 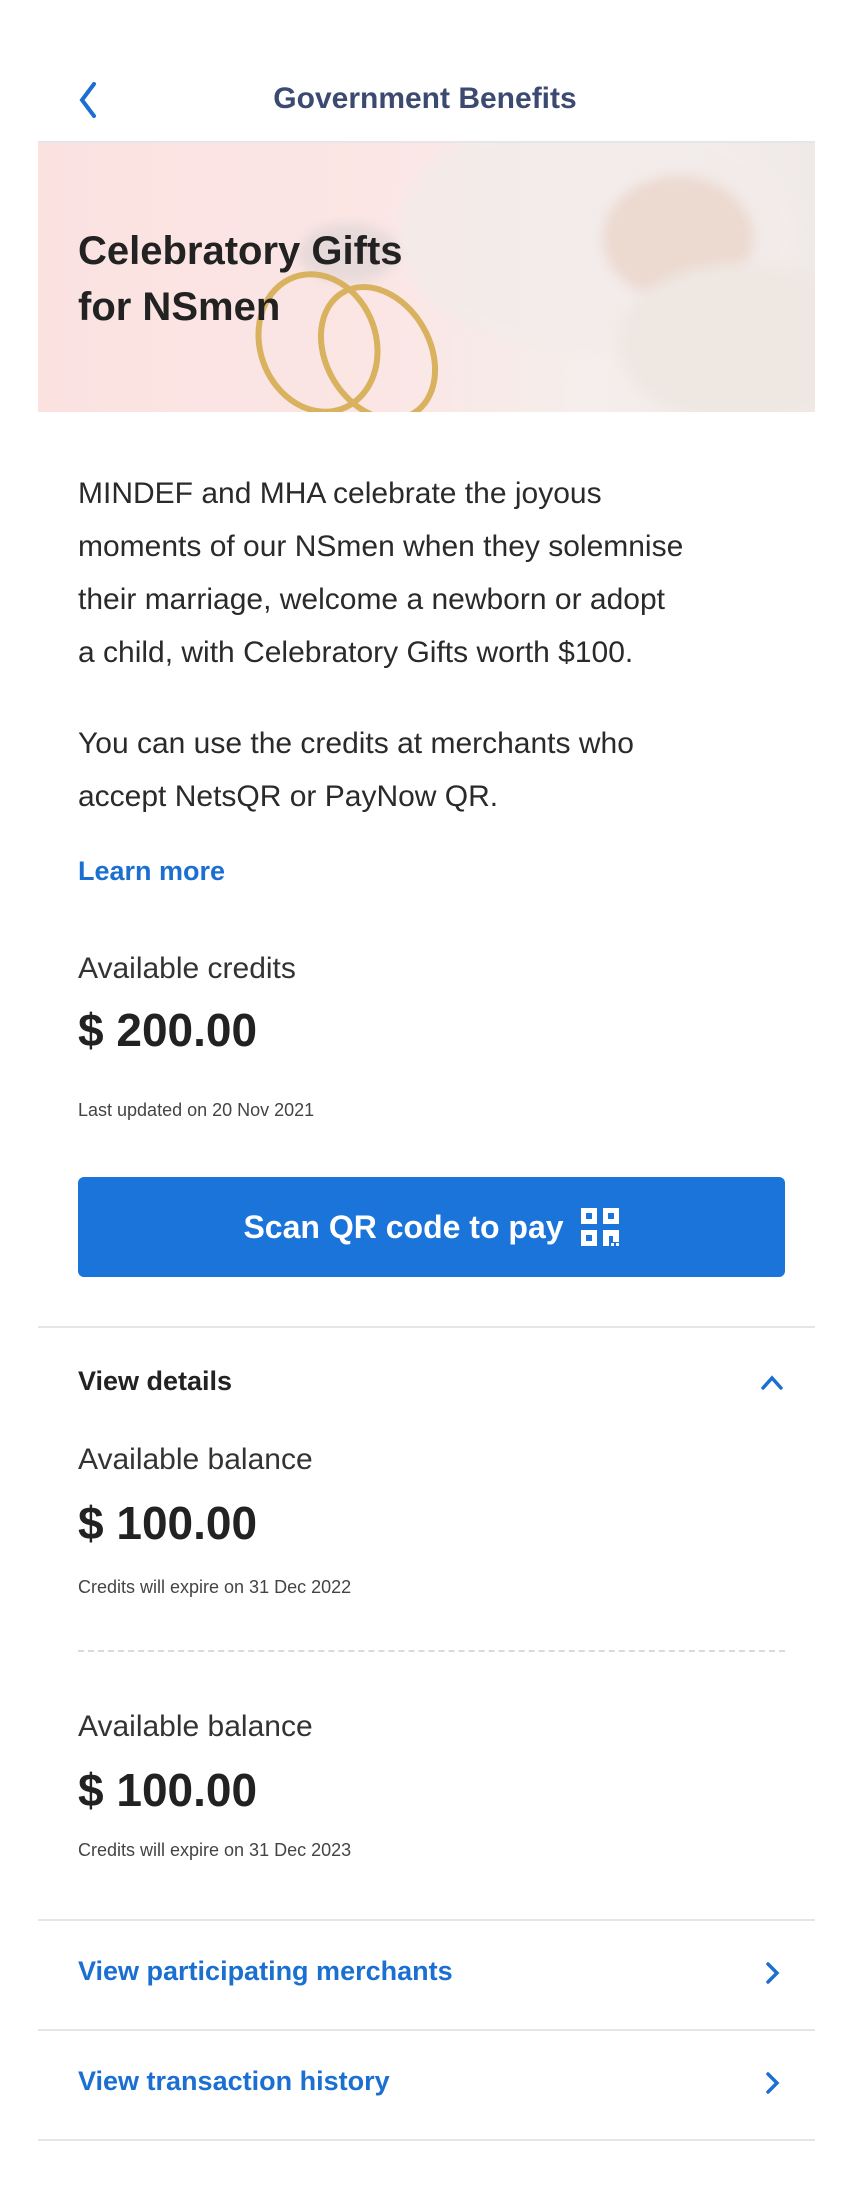 I want to click on balance-expiry: Credits will expire on 31 Dec 2022, so click(x=215, y=1587).